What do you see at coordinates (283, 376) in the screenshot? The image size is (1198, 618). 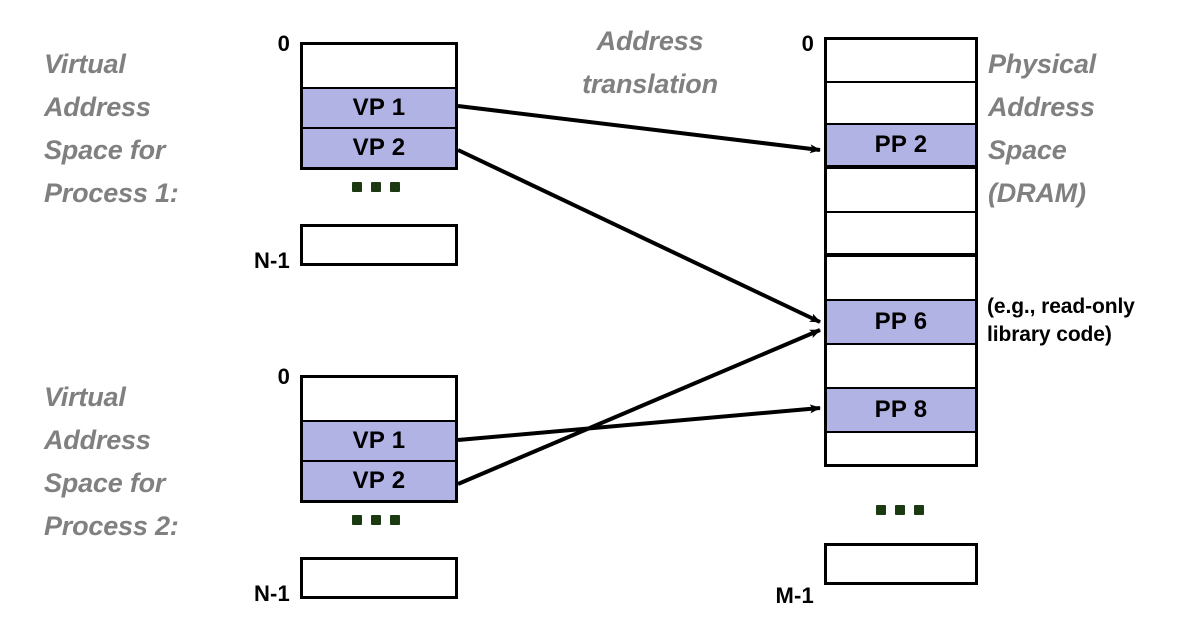 I see `vas2-index-top: 0` at bounding box center [283, 376].